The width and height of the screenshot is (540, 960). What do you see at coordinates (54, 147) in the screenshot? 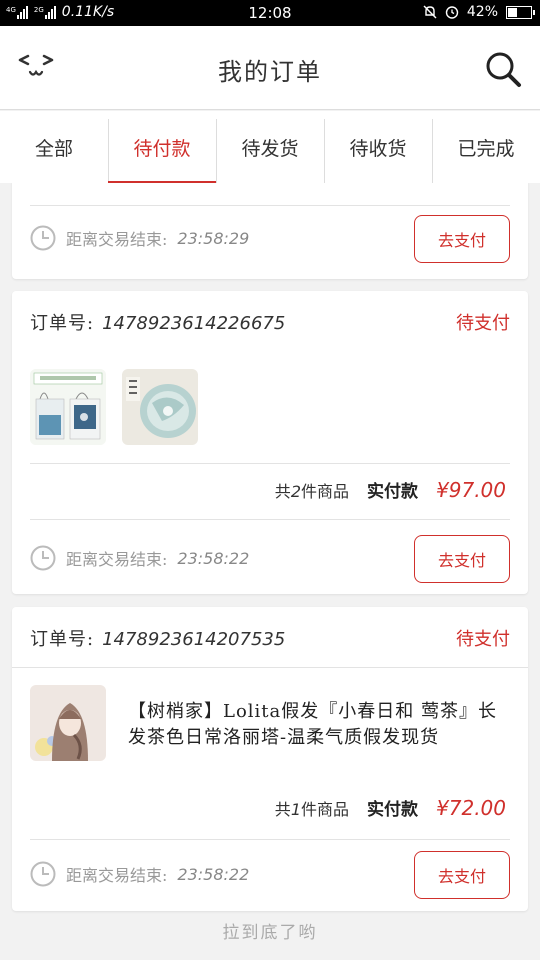
I see `tab-all: 全部` at bounding box center [54, 147].